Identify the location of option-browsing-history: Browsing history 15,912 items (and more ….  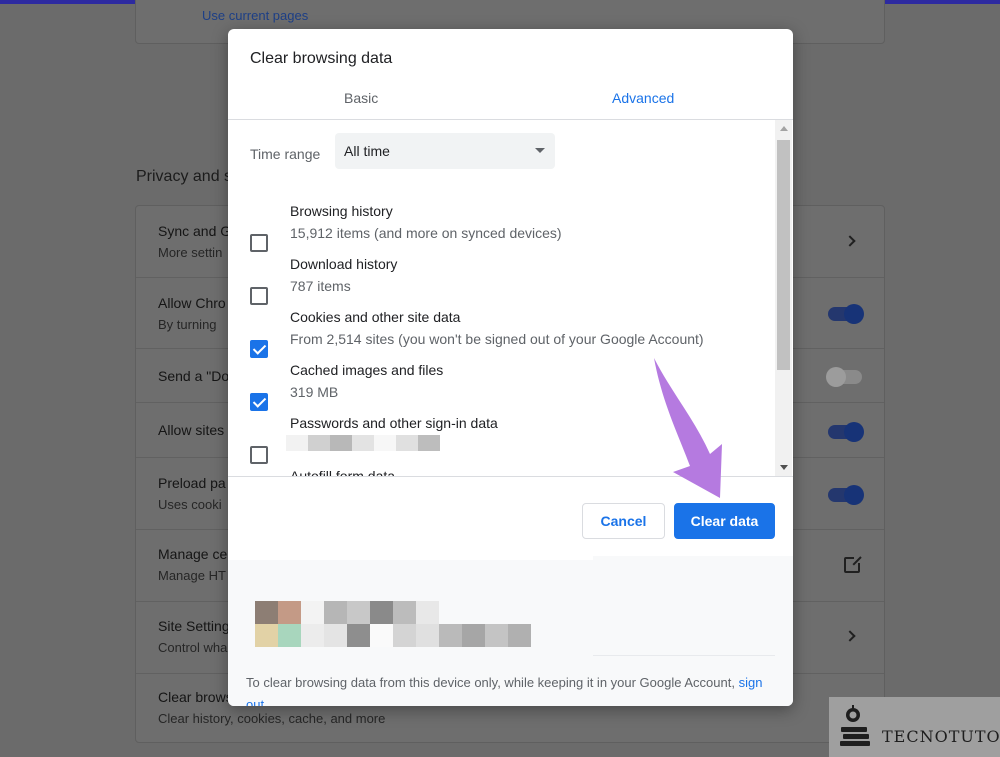
(500, 229).